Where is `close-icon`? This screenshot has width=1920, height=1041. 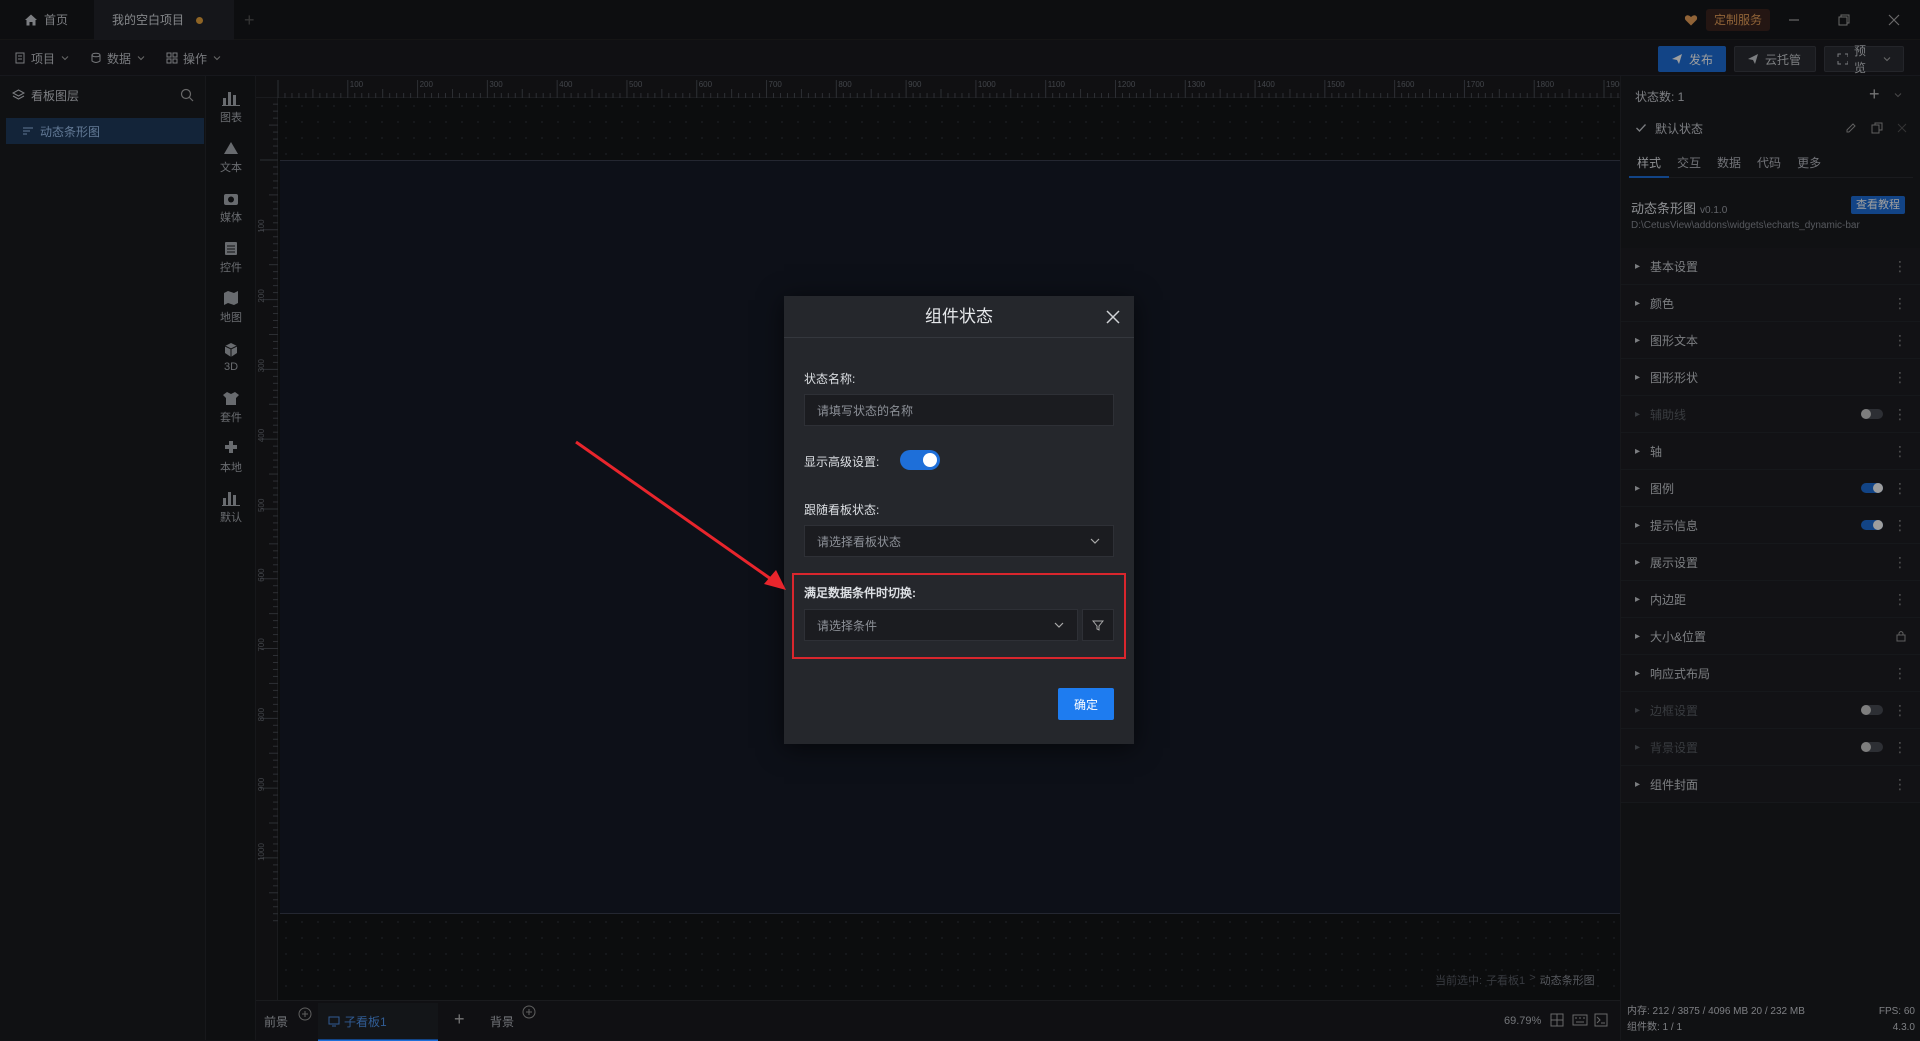 close-icon is located at coordinates (1113, 317).